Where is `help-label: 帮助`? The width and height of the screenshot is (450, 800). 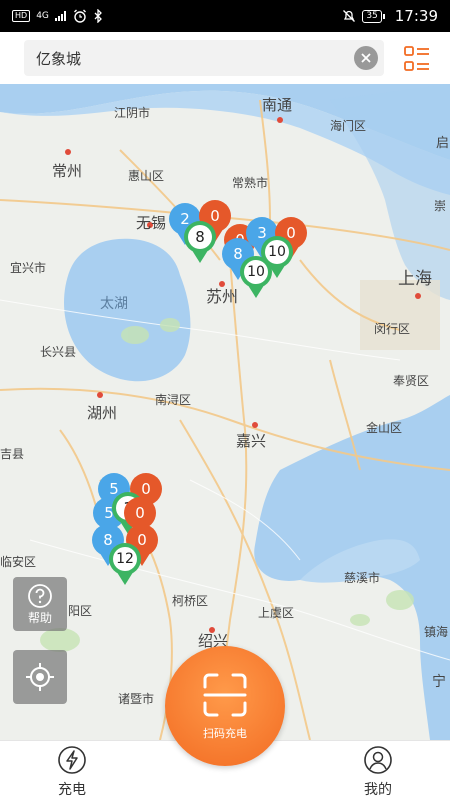 help-label: 帮助 is located at coordinates (39, 617).